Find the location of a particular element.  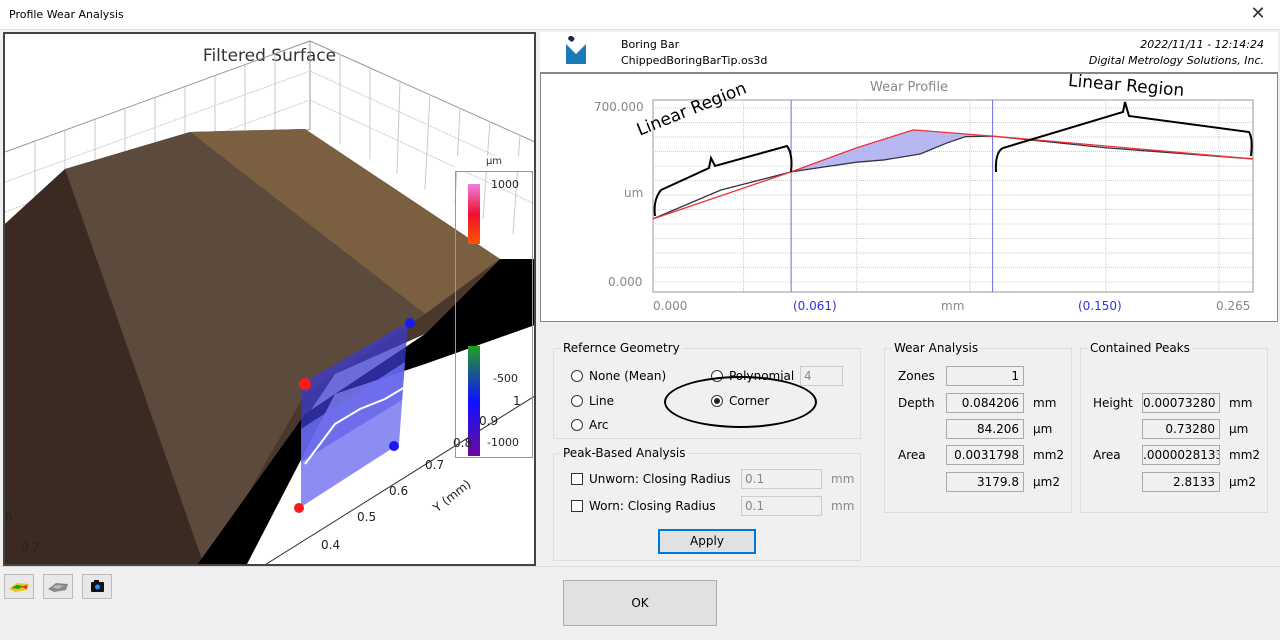

depth-mm-value: 0.084206 is located at coordinates (985, 403).